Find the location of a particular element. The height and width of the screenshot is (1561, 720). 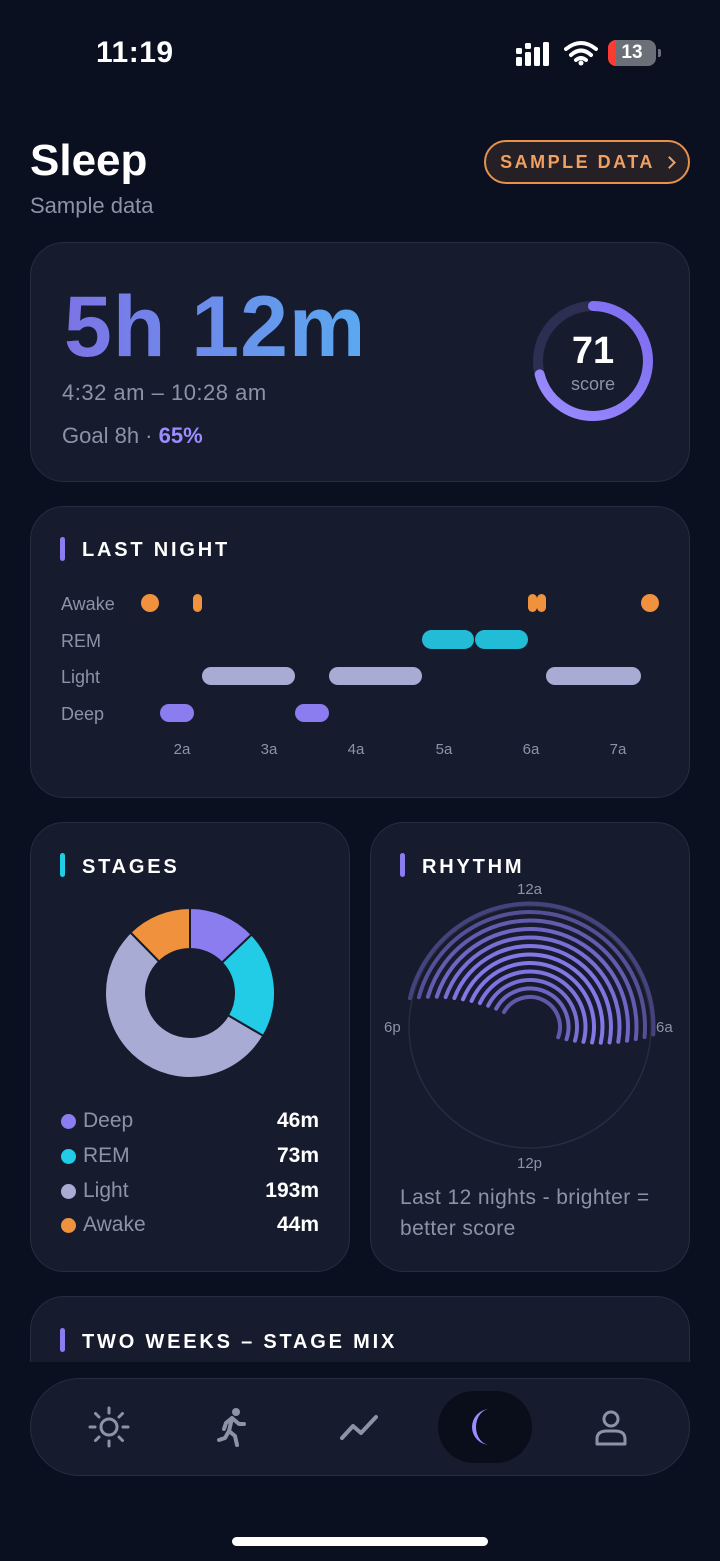

nav-item-today is located at coordinates (109, 1427).